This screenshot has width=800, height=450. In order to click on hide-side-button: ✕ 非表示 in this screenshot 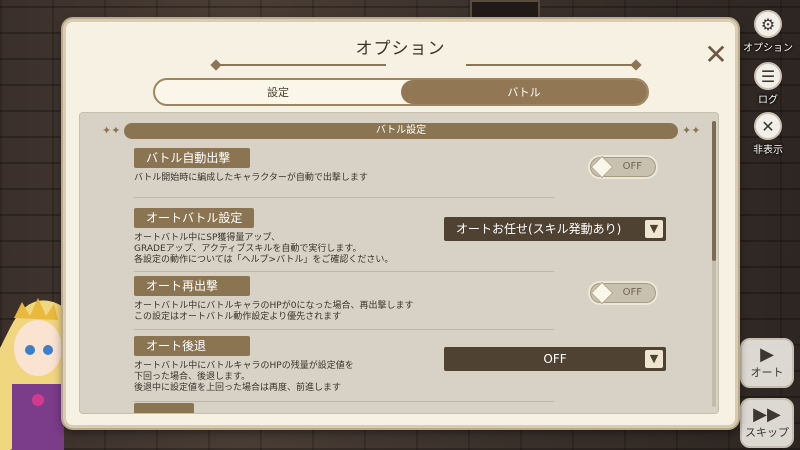, I will do `click(768, 134)`.